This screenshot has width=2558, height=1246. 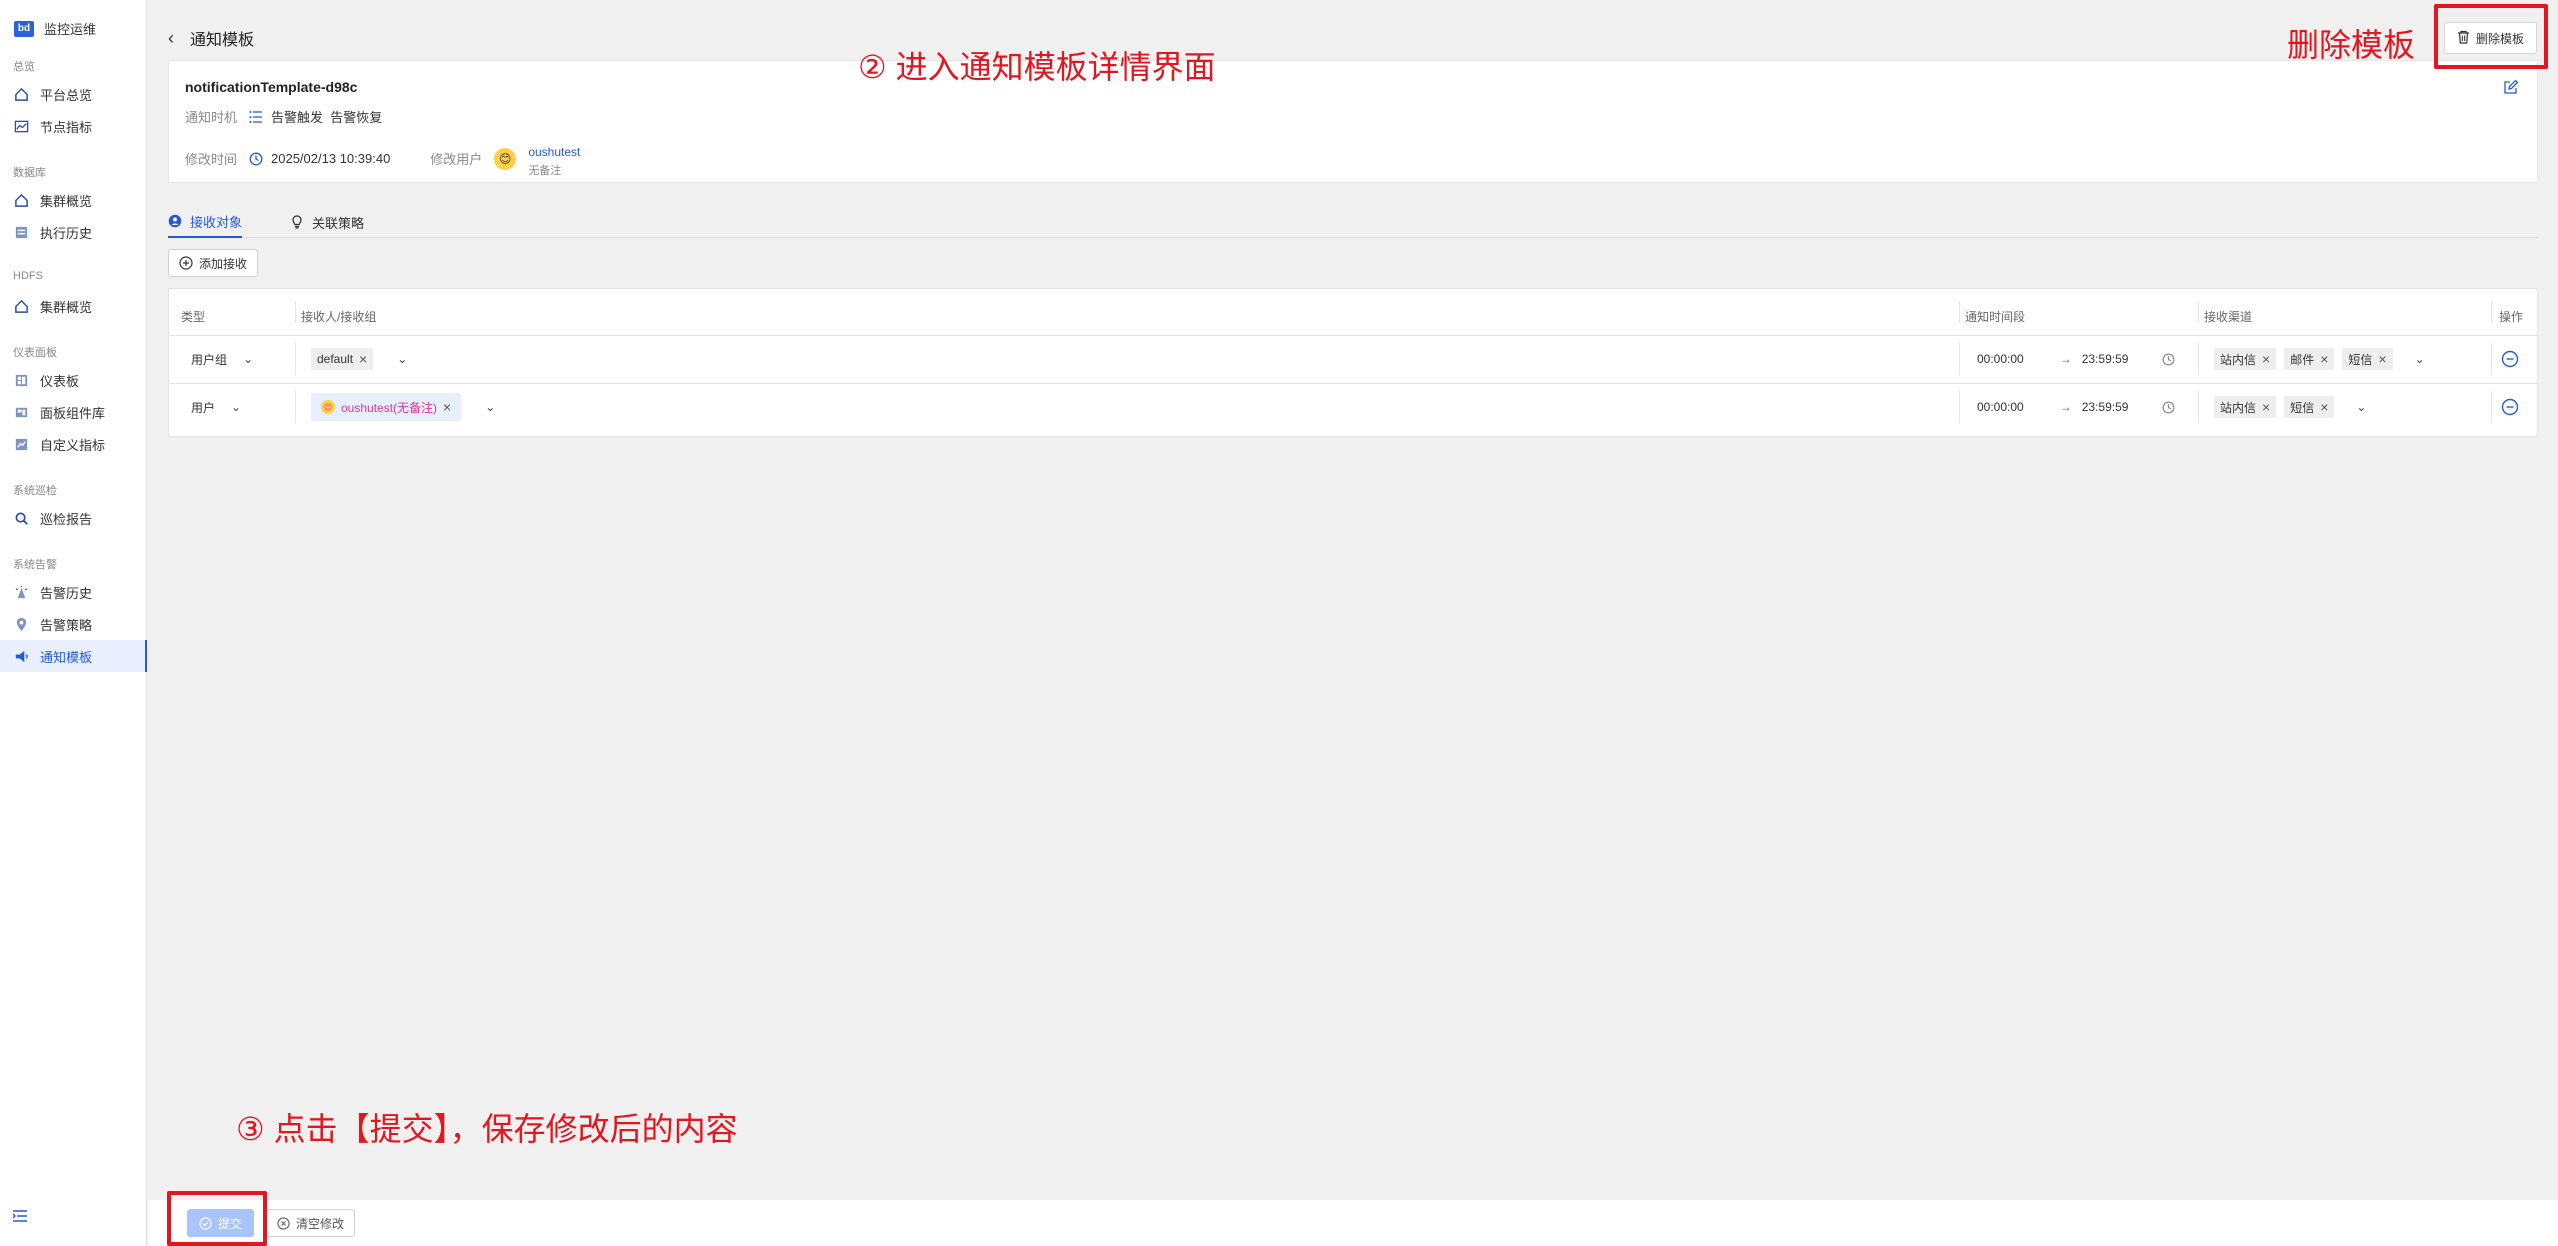 I want to click on sidebar-item-alarm-history: 告警历史, so click(x=73, y=592).